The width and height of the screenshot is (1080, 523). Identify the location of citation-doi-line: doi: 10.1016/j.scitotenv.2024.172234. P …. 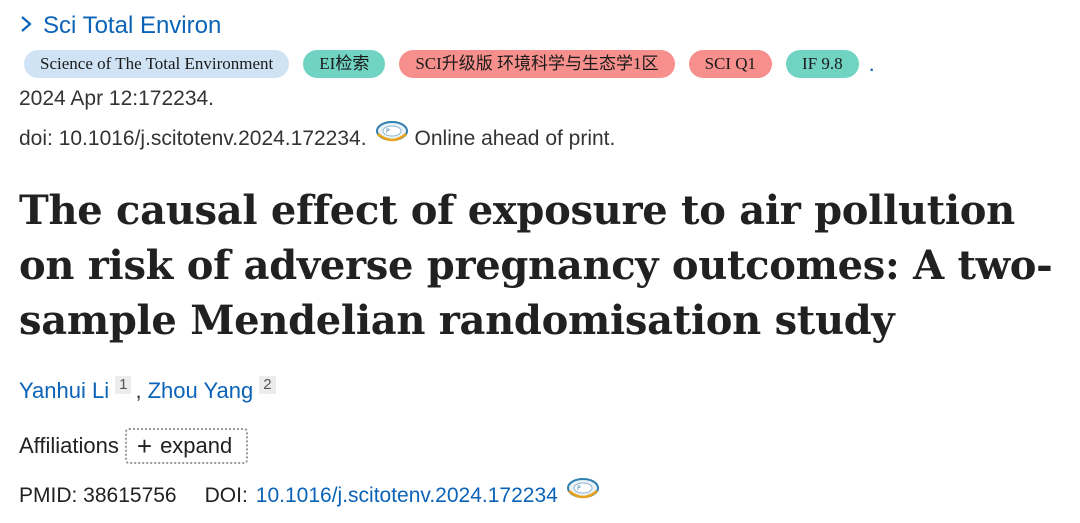
(317, 136).